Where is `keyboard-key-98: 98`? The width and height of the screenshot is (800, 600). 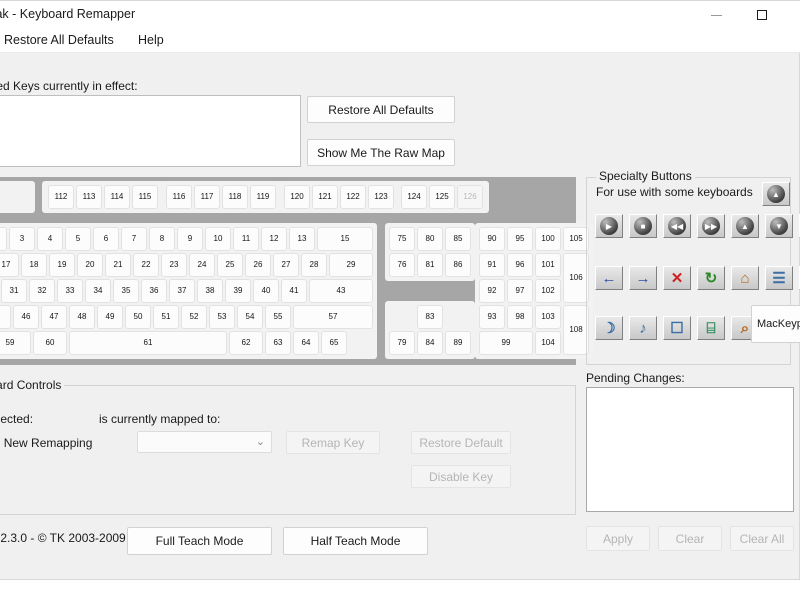 keyboard-key-98: 98 is located at coordinates (520, 317).